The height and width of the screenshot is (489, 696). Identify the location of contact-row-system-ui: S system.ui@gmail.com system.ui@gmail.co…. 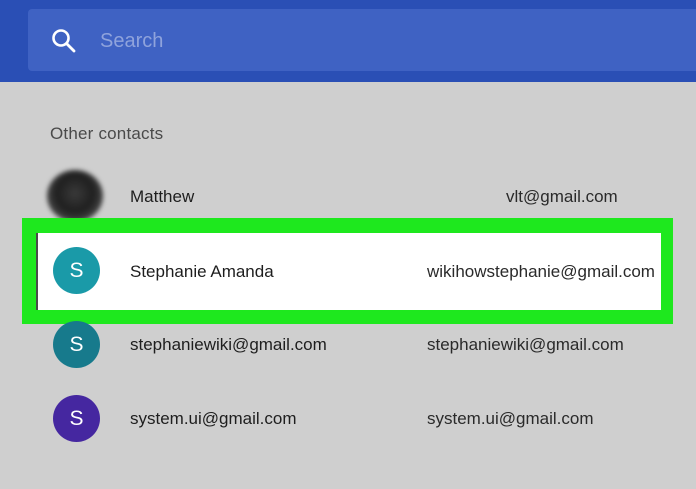
(348, 419).